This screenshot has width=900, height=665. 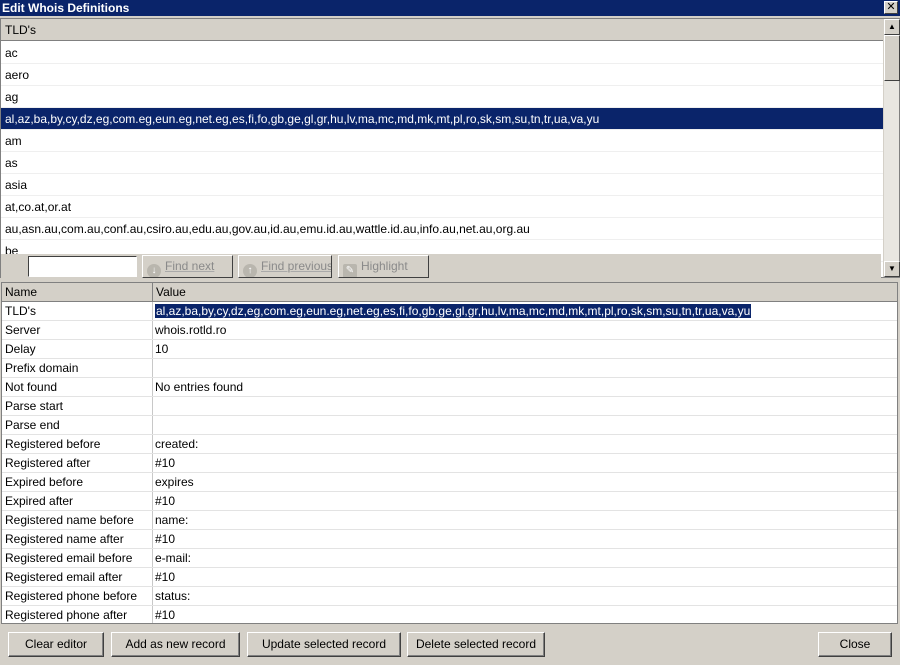 I want to click on tld-list-scrollbar: ▲ ▼, so click(x=891, y=148).